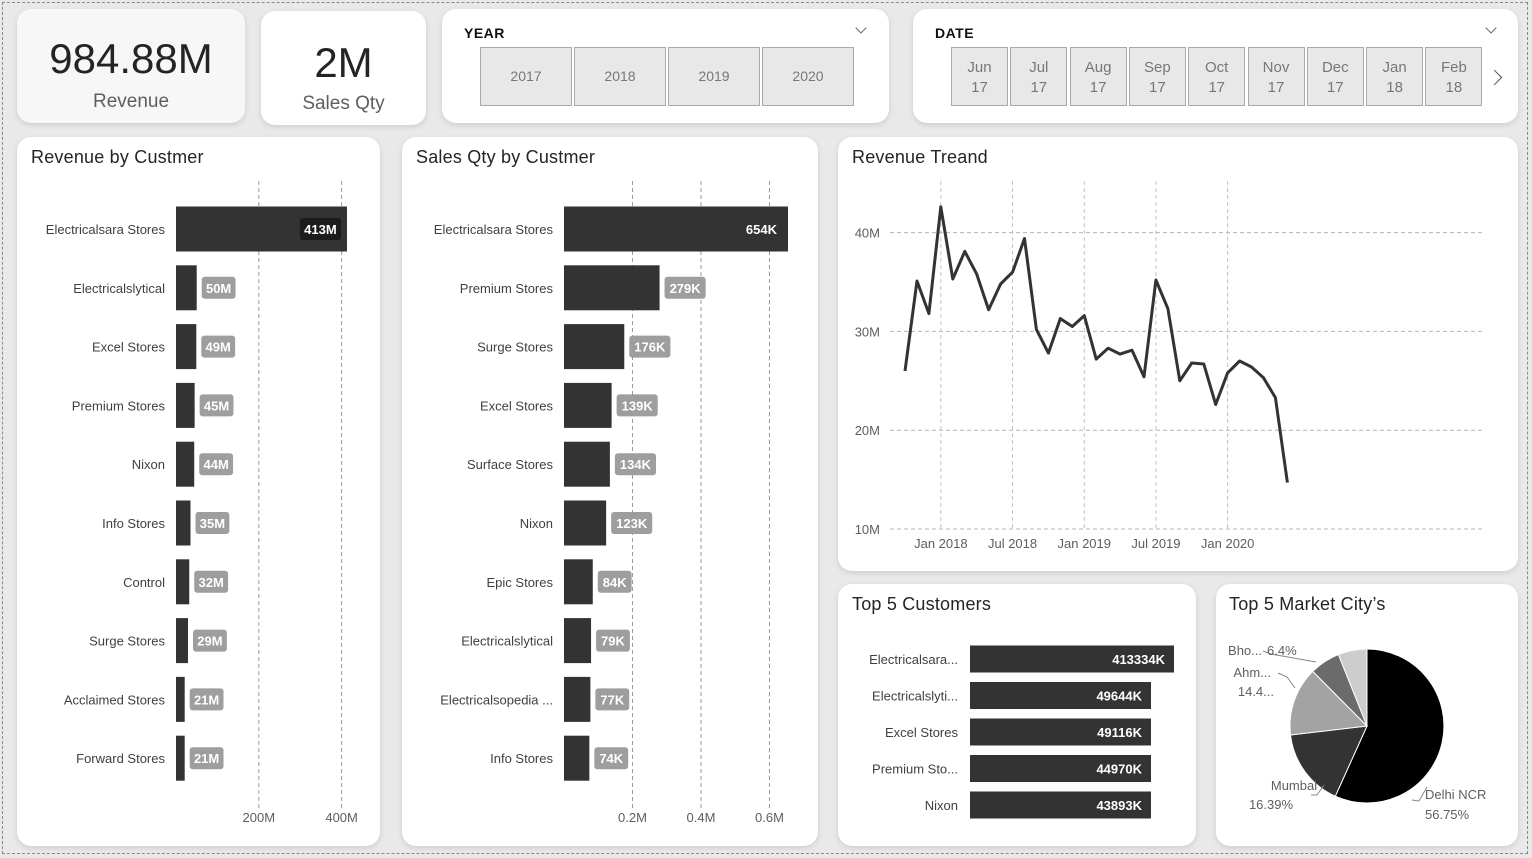  Describe the element at coordinates (1098, 67) in the screenshot. I see `date-option-month: Aug` at that location.